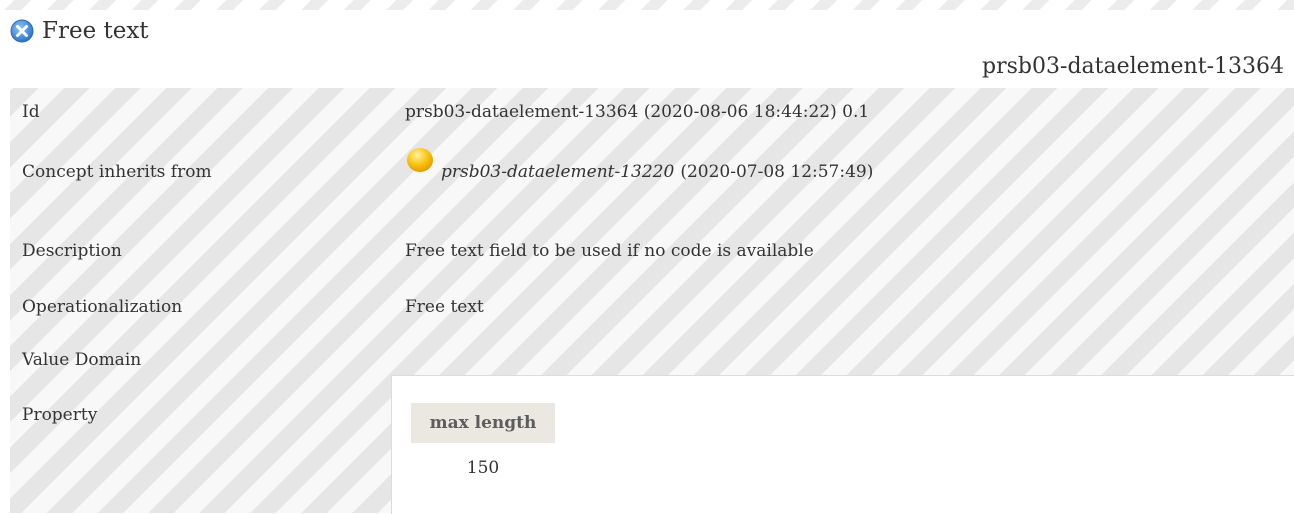  Describe the element at coordinates (102, 307) in the screenshot. I see `operationalization-label: Operationalization` at that location.